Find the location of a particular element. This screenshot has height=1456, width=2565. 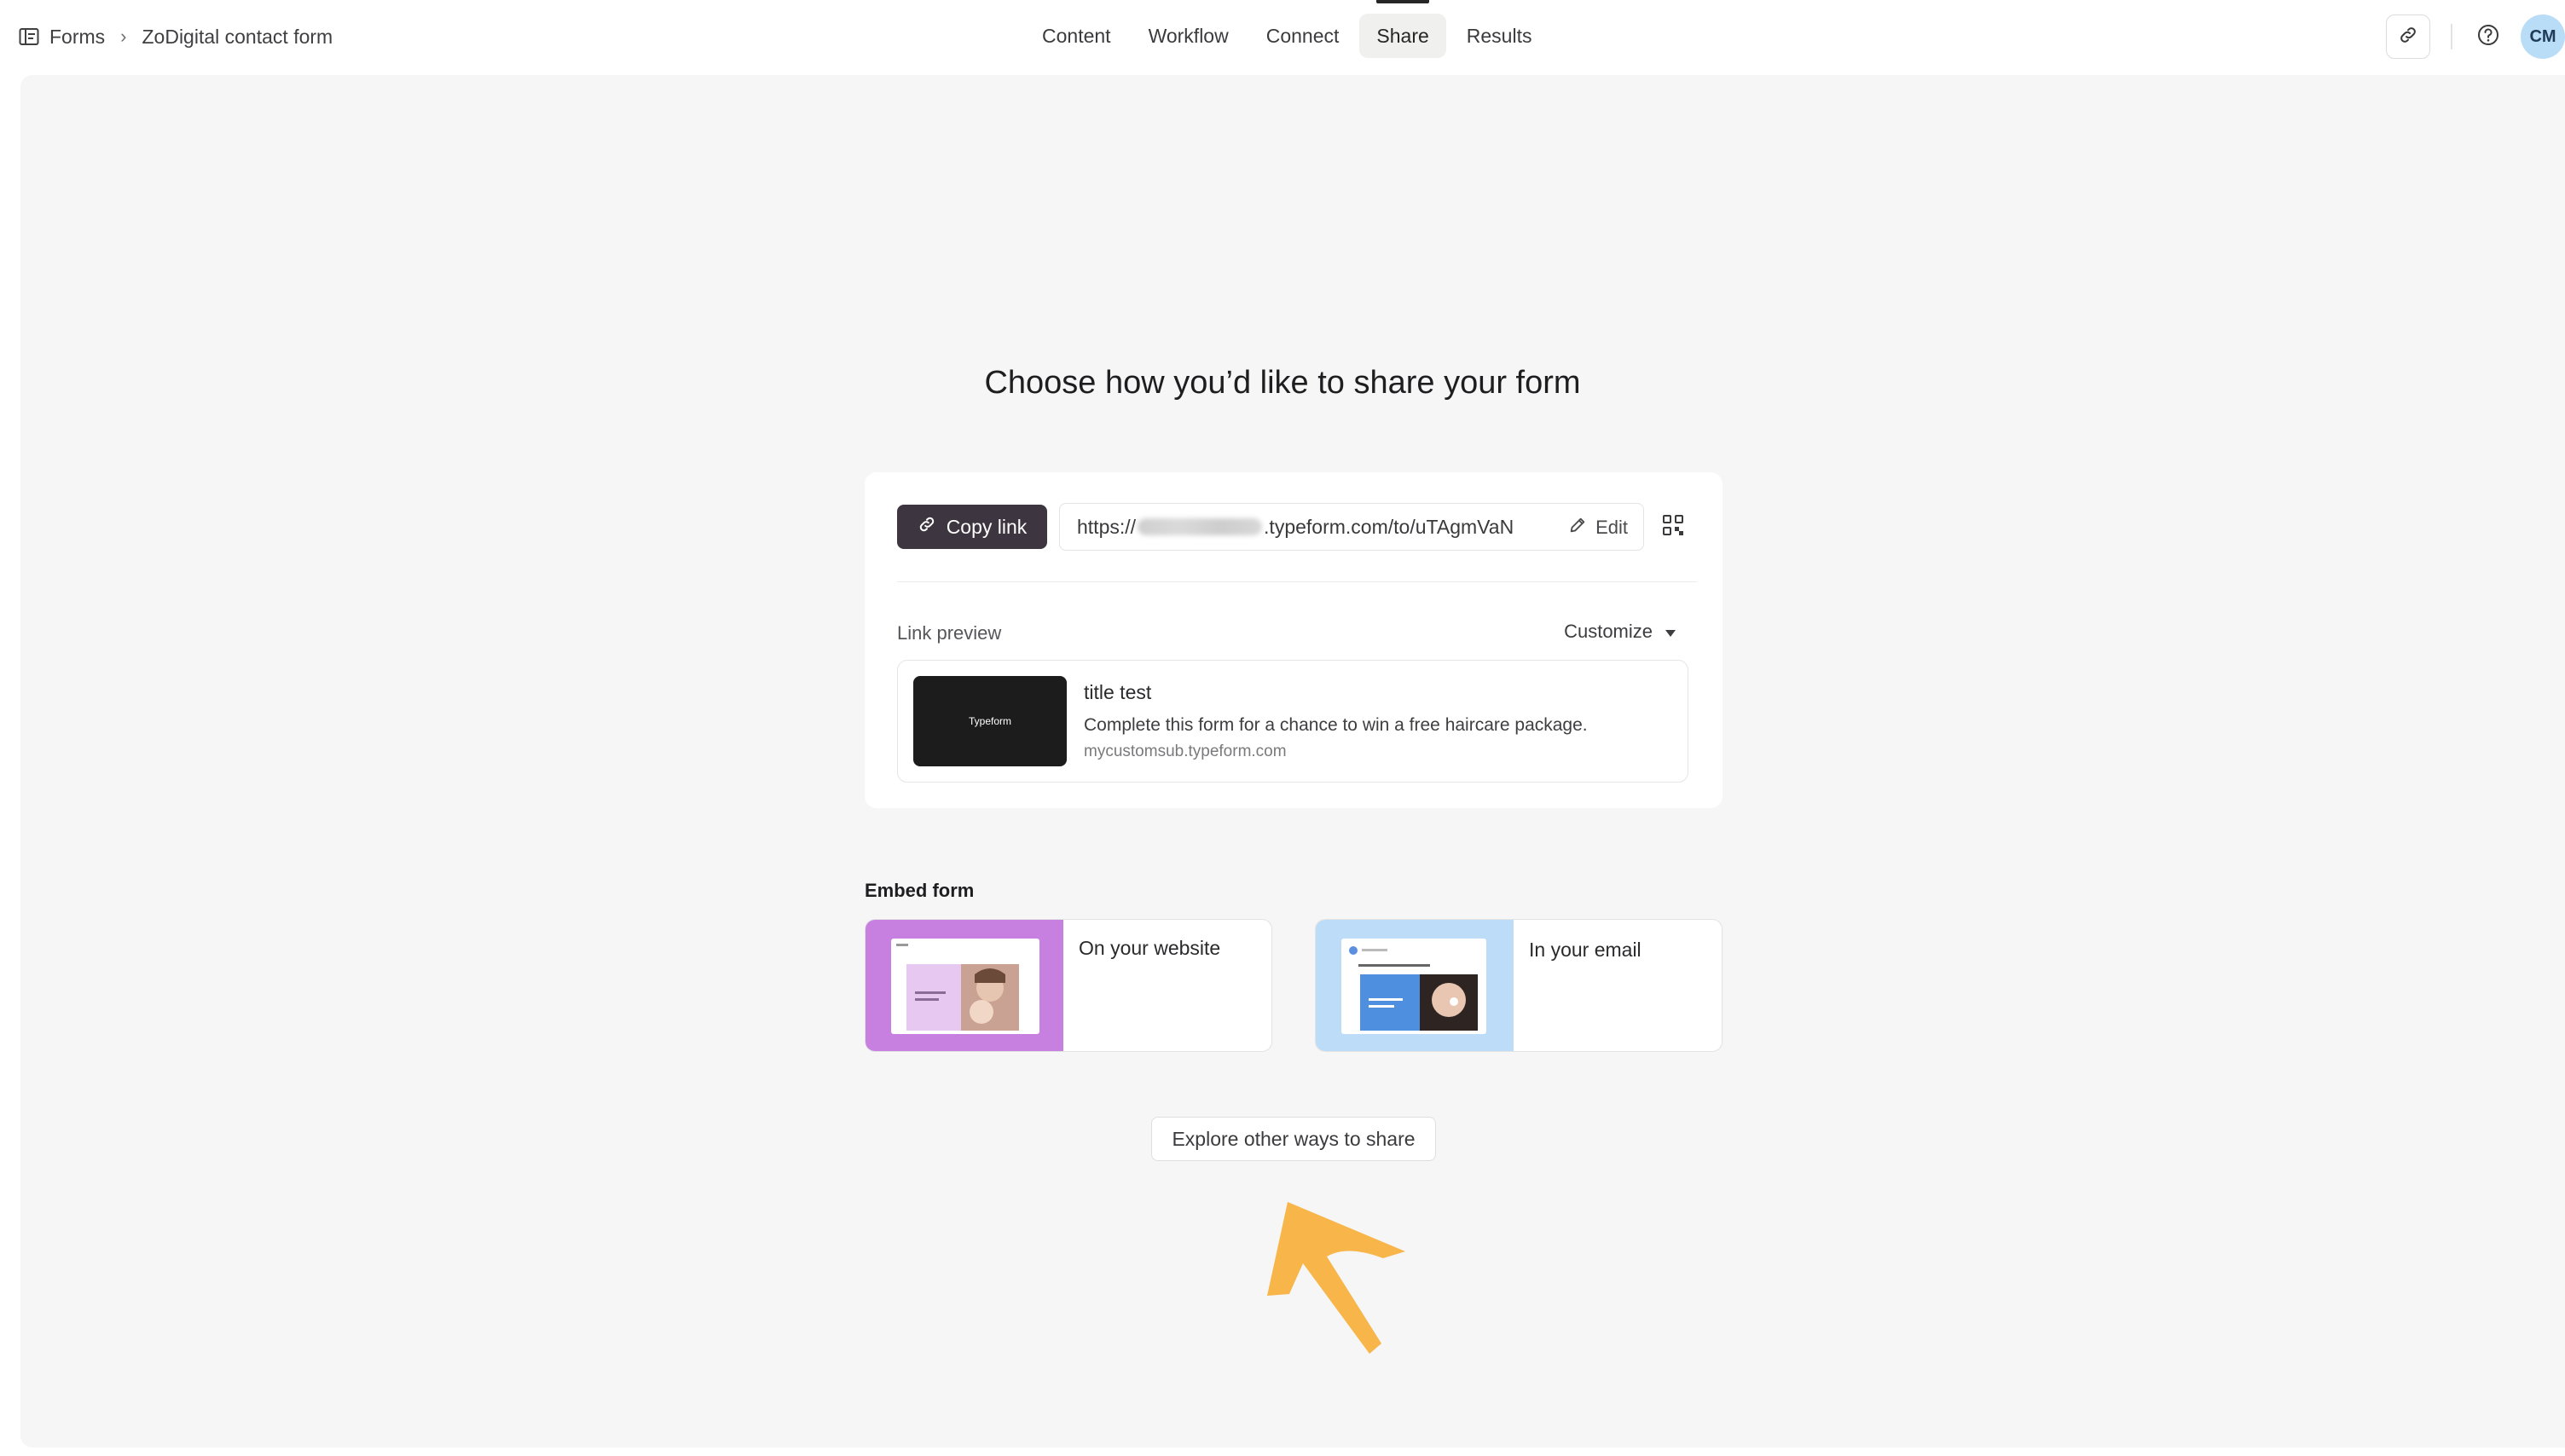

tab-workflow: Workflow is located at coordinates (1189, 36).